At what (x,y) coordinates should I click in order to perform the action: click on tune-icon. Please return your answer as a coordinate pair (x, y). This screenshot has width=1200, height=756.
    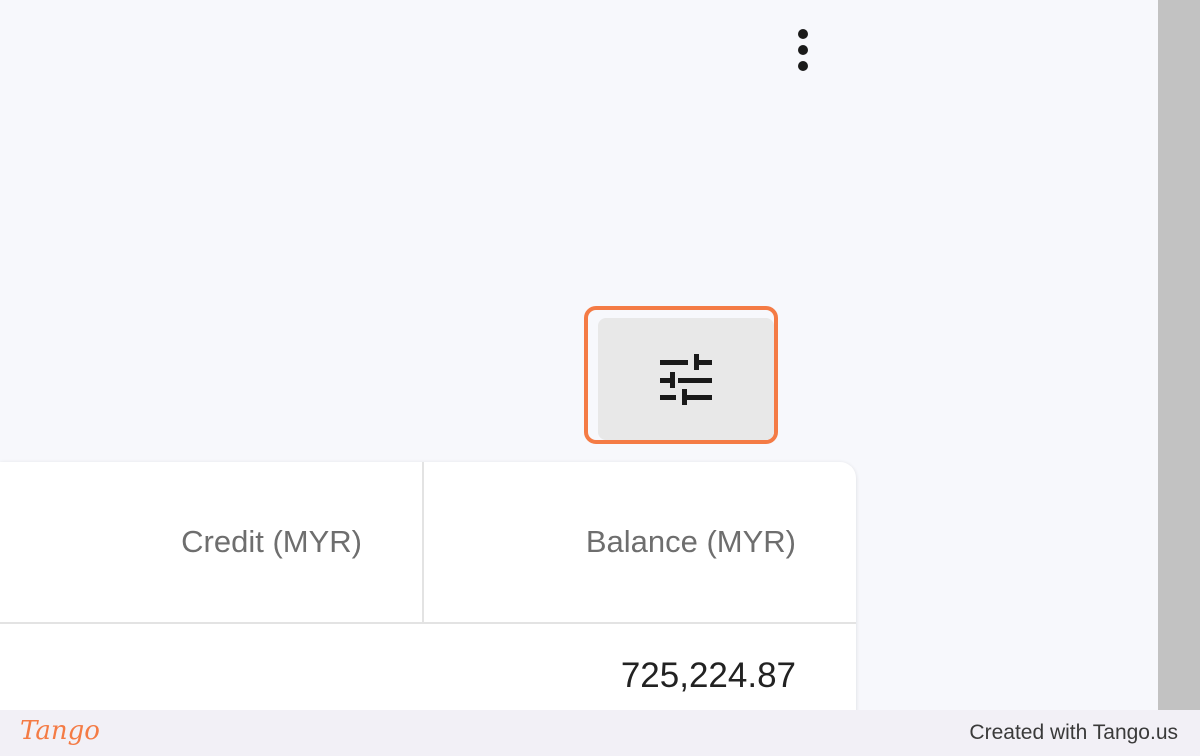
    Looking at the image, I should click on (686, 379).